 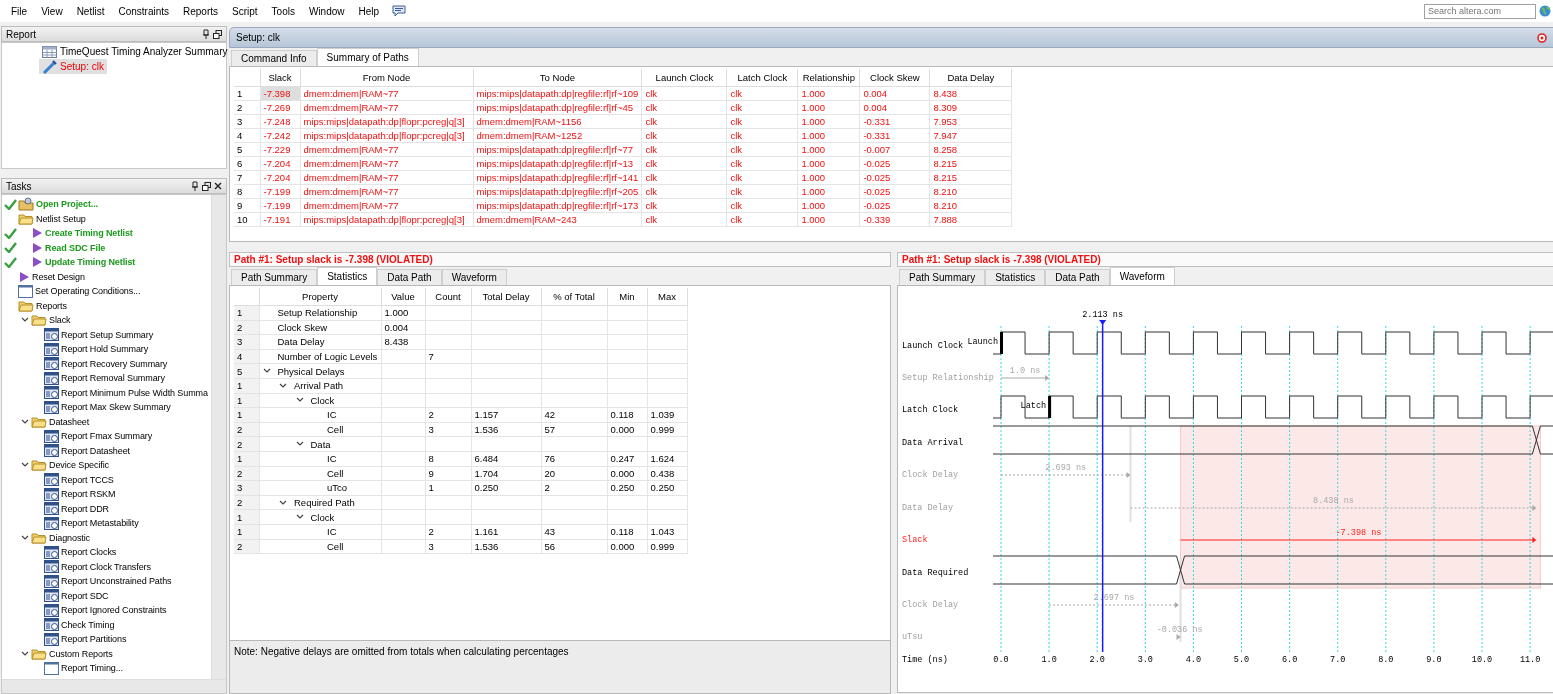 What do you see at coordinates (1480, 11) in the screenshot?
I see `search-field: Search altera.com` at bounding box center [1480, 11].